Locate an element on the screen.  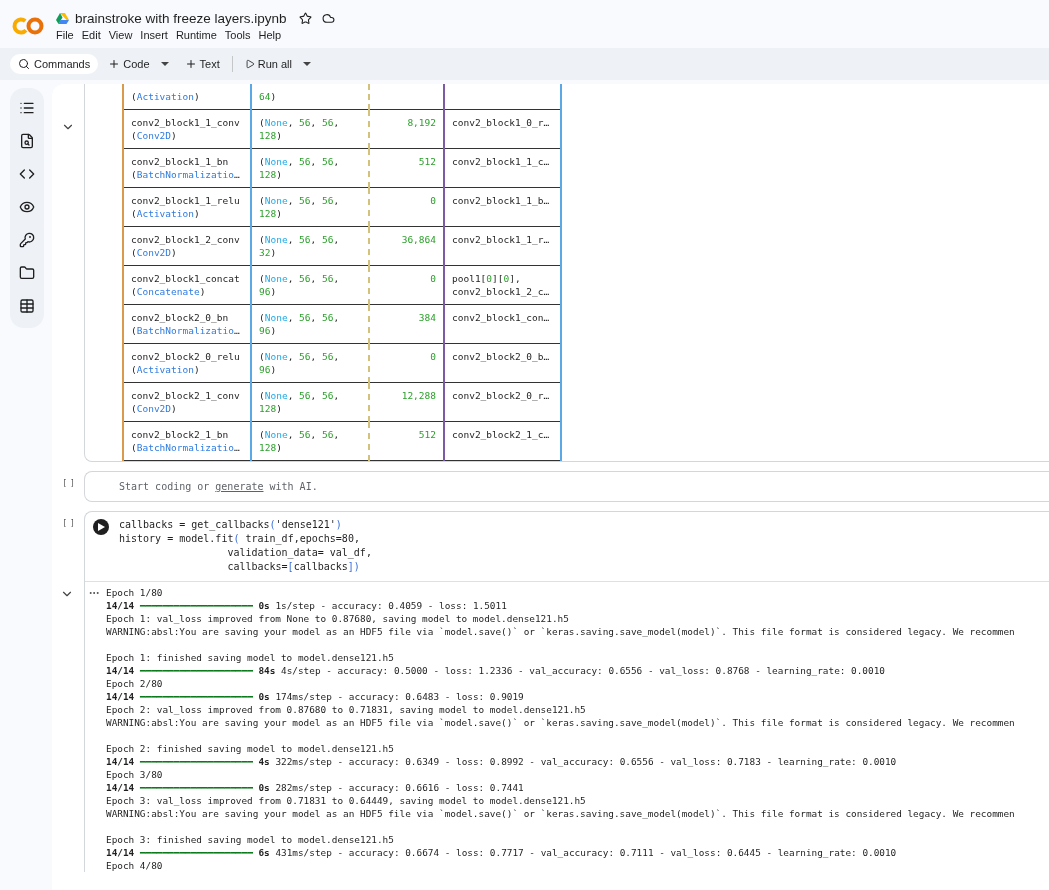
output-line: Epoch 2/80 is located at coordinates (135, 683).